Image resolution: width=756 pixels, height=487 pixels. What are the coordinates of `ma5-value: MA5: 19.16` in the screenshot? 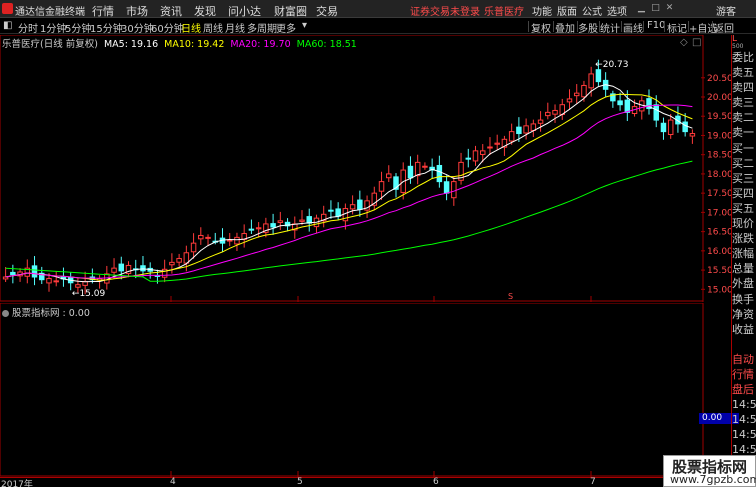 It's located at (131, 44).